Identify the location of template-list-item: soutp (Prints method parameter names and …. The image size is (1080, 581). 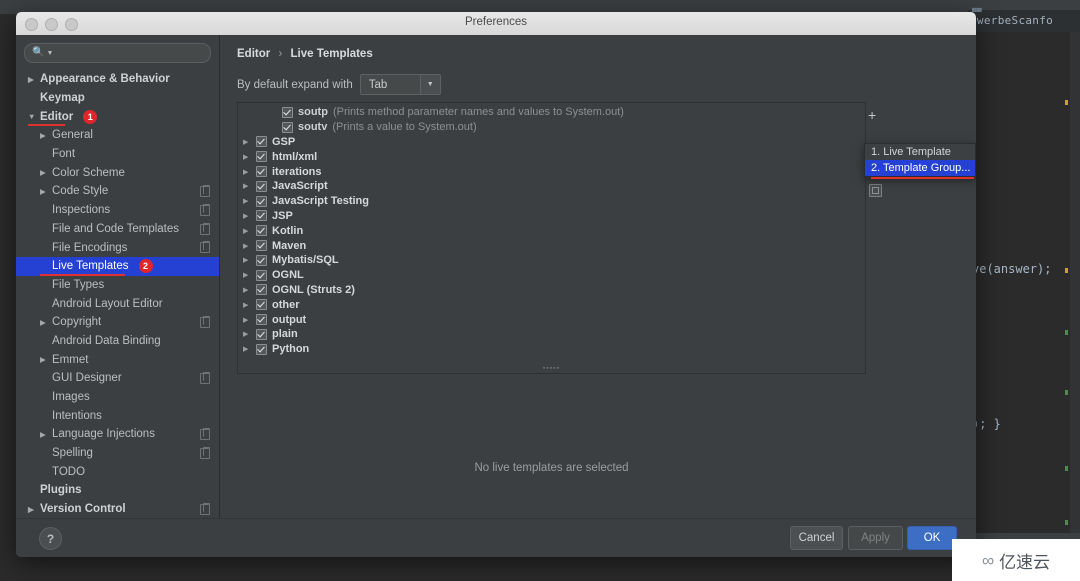
(551, 112).